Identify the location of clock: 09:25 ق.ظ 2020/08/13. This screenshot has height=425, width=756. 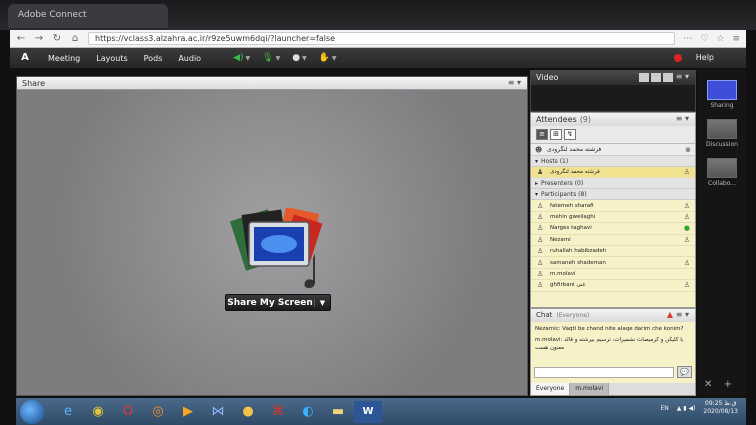
(720, 408).